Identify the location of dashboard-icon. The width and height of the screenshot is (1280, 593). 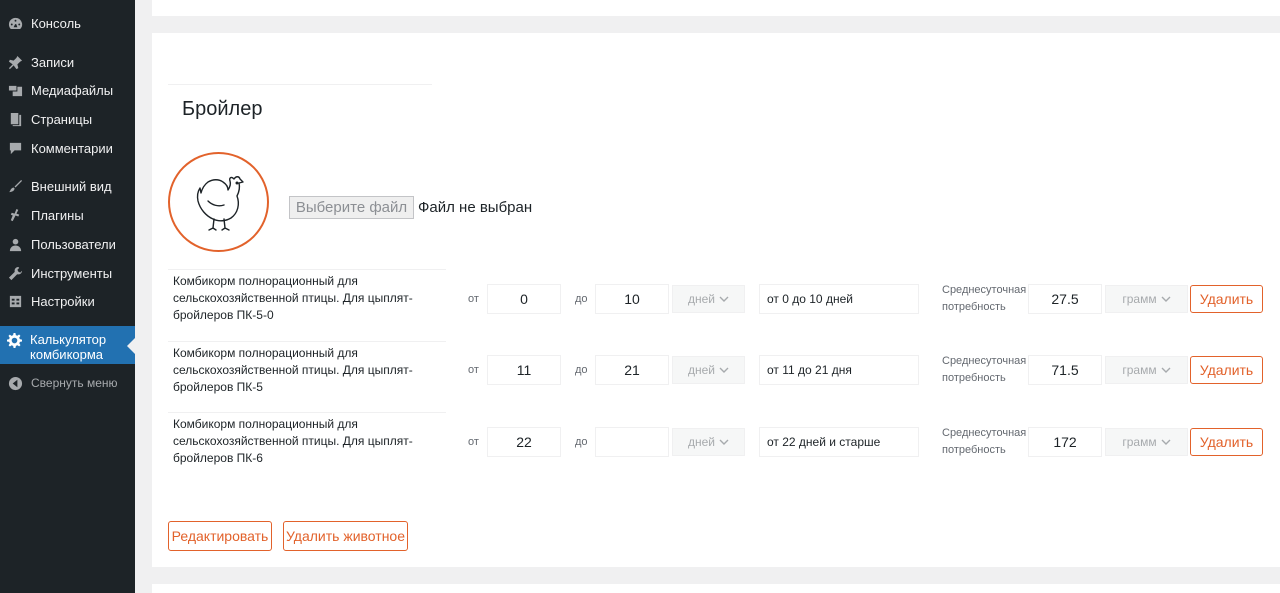
(15, 23).